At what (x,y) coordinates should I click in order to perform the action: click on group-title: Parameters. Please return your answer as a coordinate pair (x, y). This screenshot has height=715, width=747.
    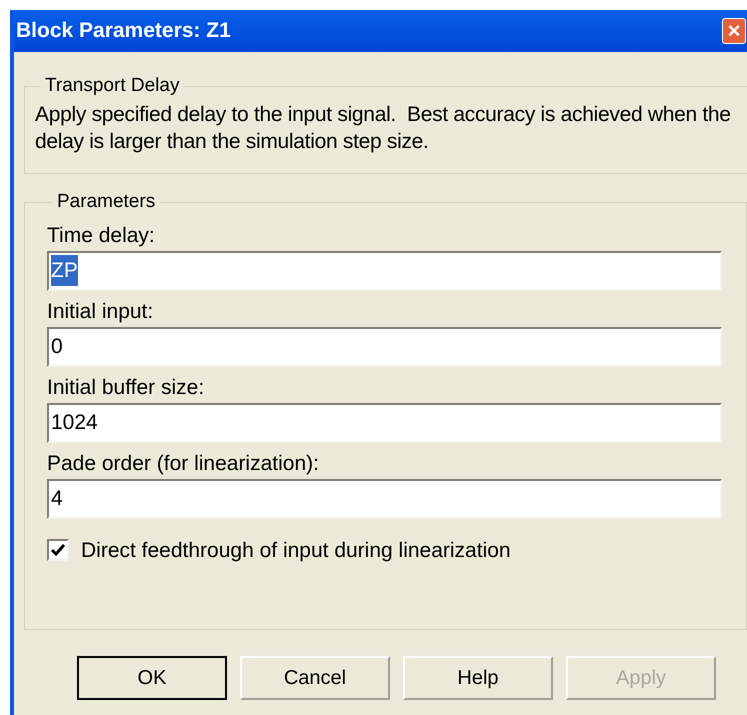
    Looking at the image, I should click on (106, 202).